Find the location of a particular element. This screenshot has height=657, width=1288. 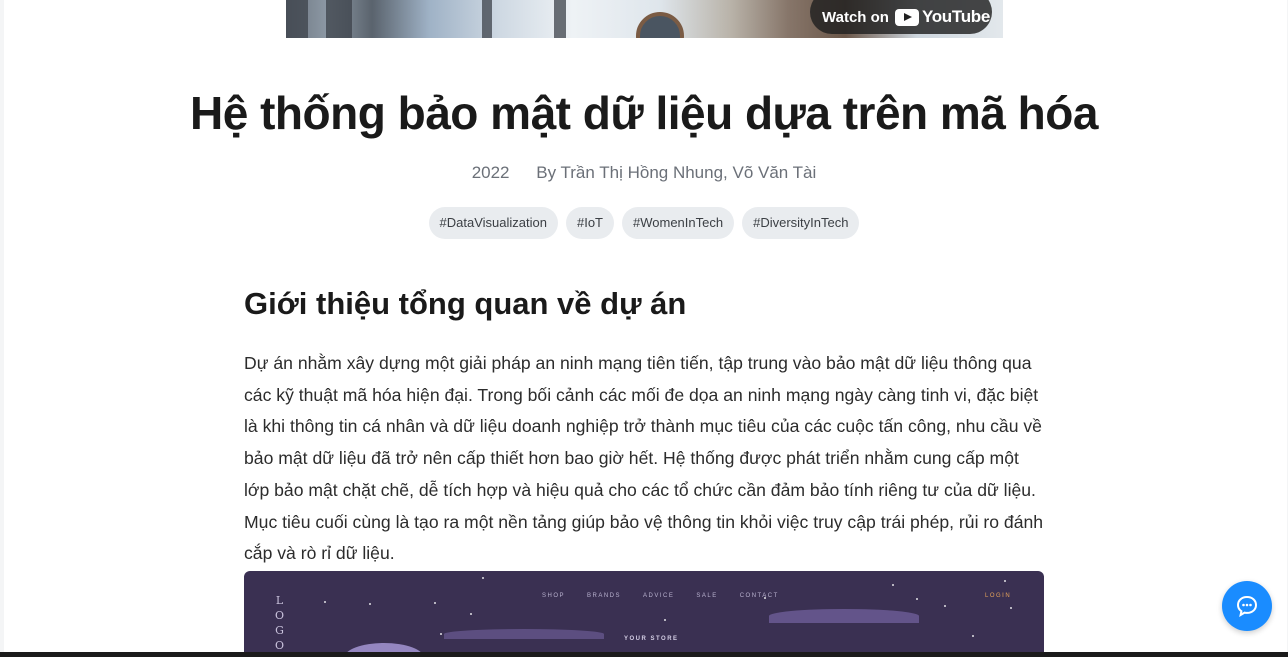

building-arch is located at coordinates (660, 25).